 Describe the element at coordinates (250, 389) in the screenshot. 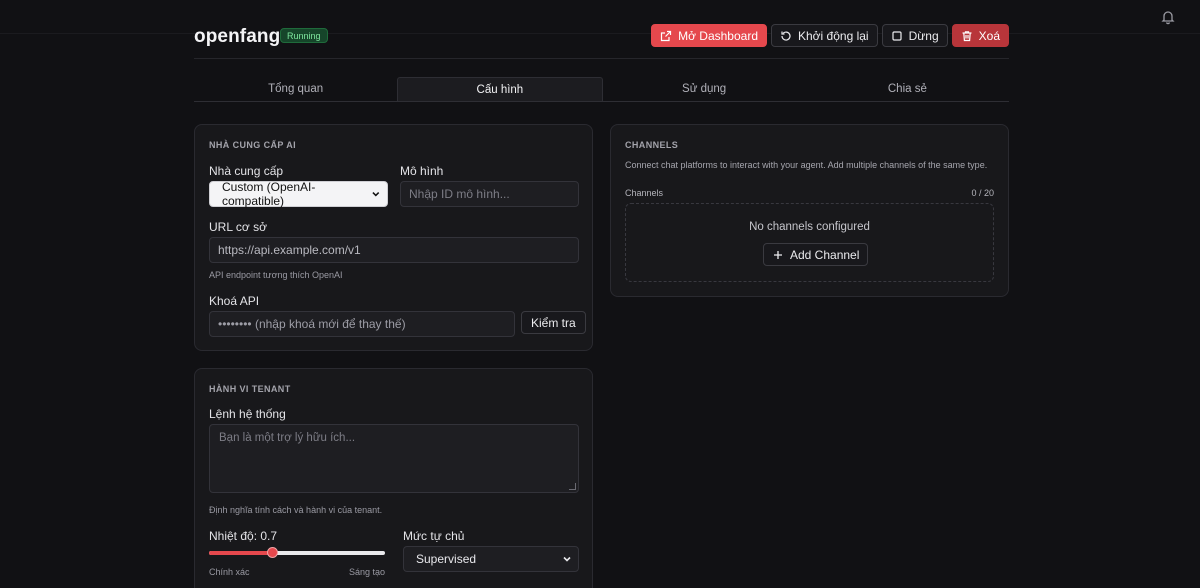

I see `tenant-behavior-title: HÀNH VI TENANT` at that location.